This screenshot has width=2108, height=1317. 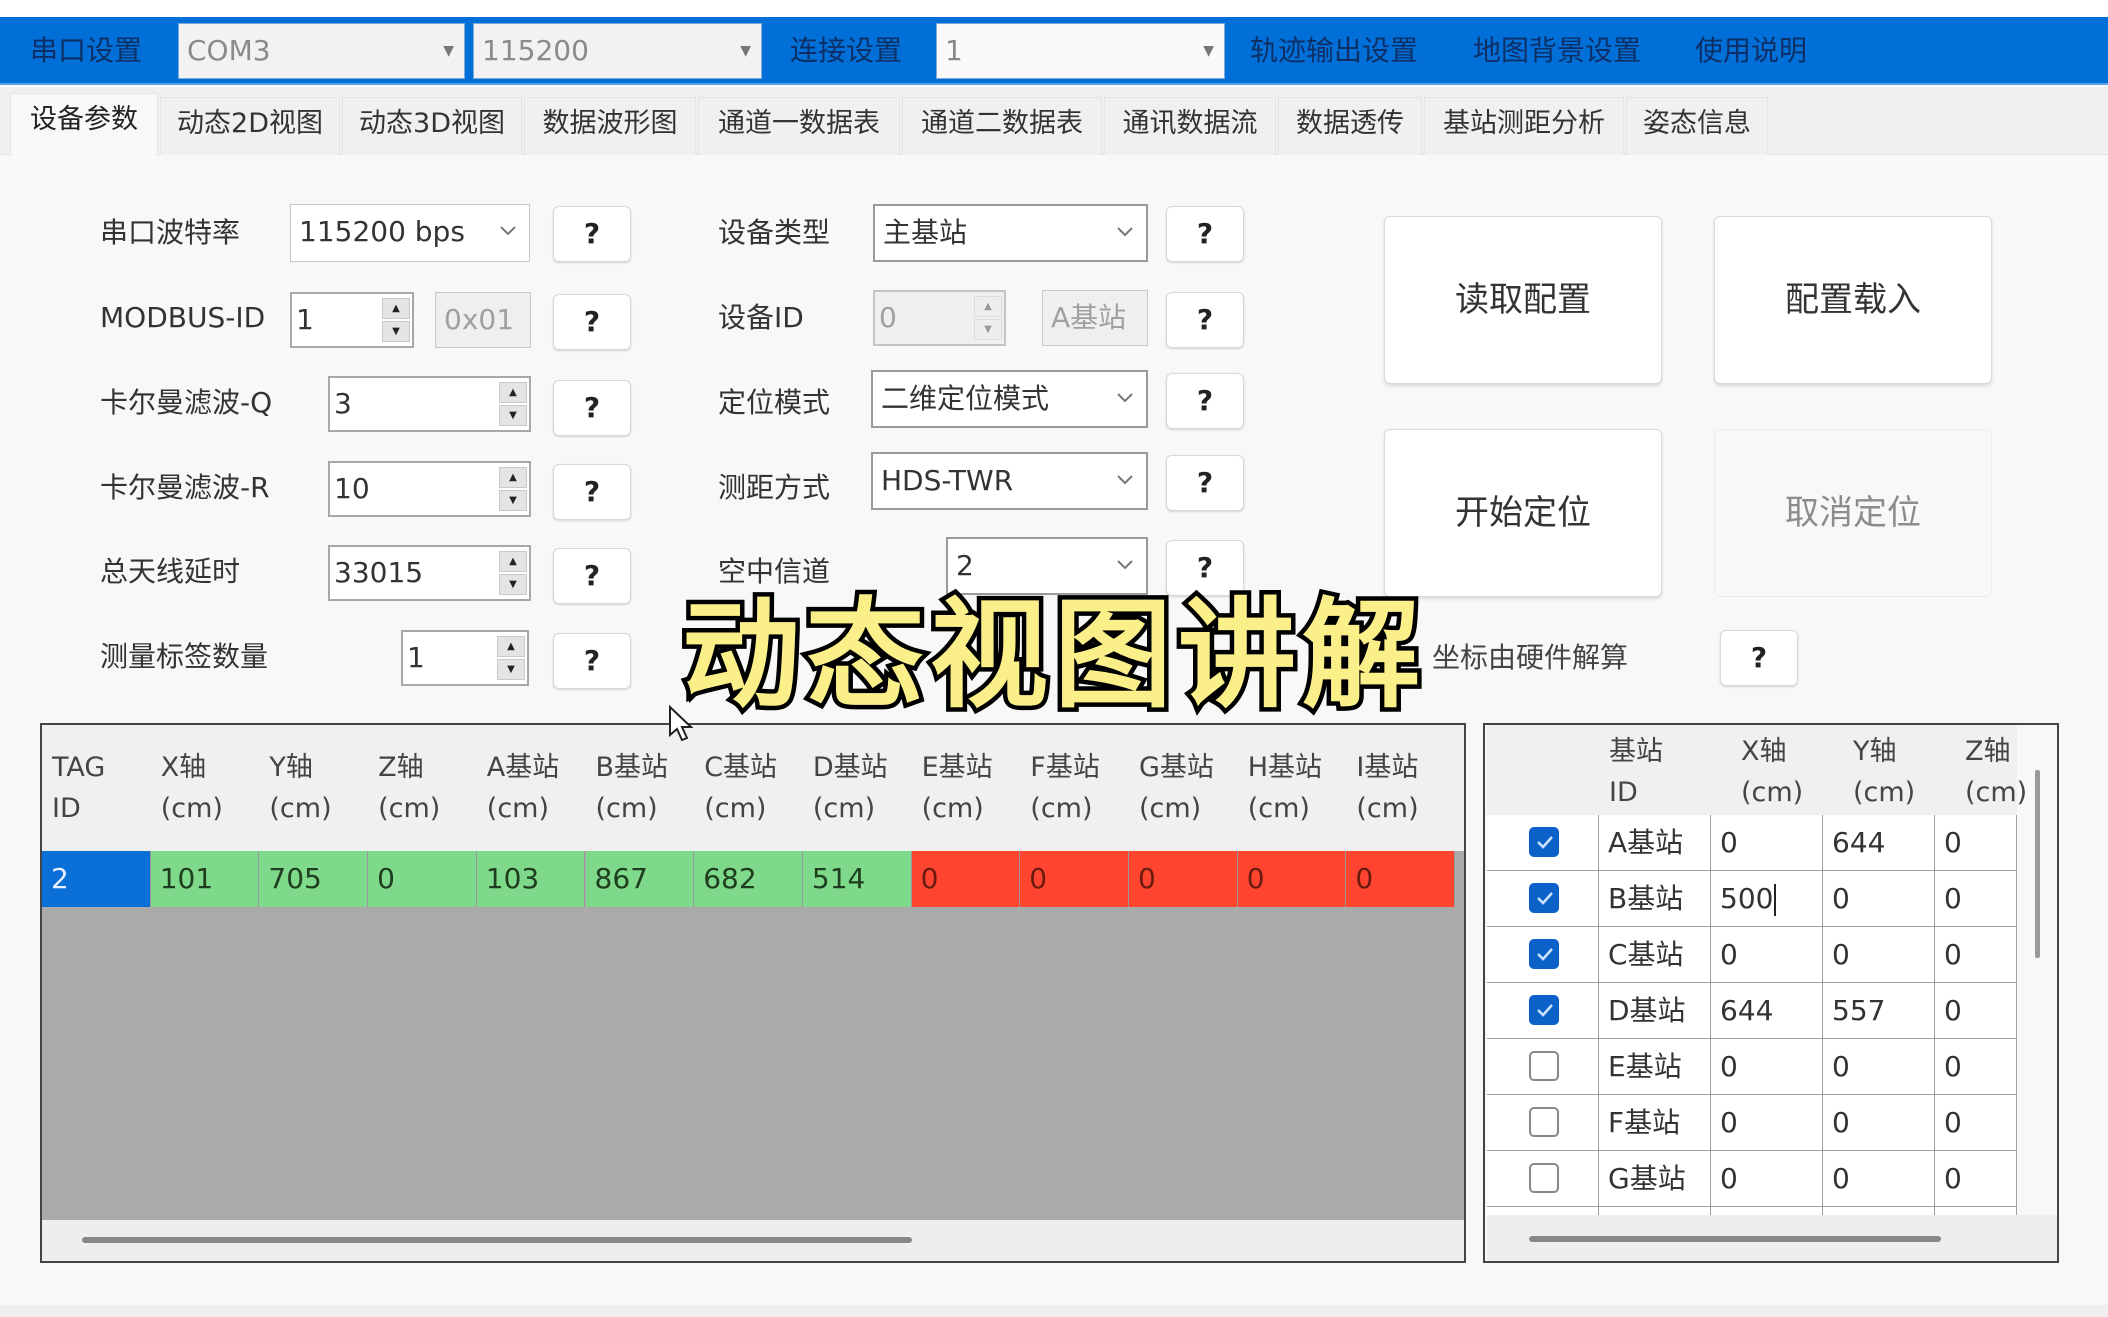 I want to click on anchor-row: A基站 0 644 0, so click(x=1752, y=843).